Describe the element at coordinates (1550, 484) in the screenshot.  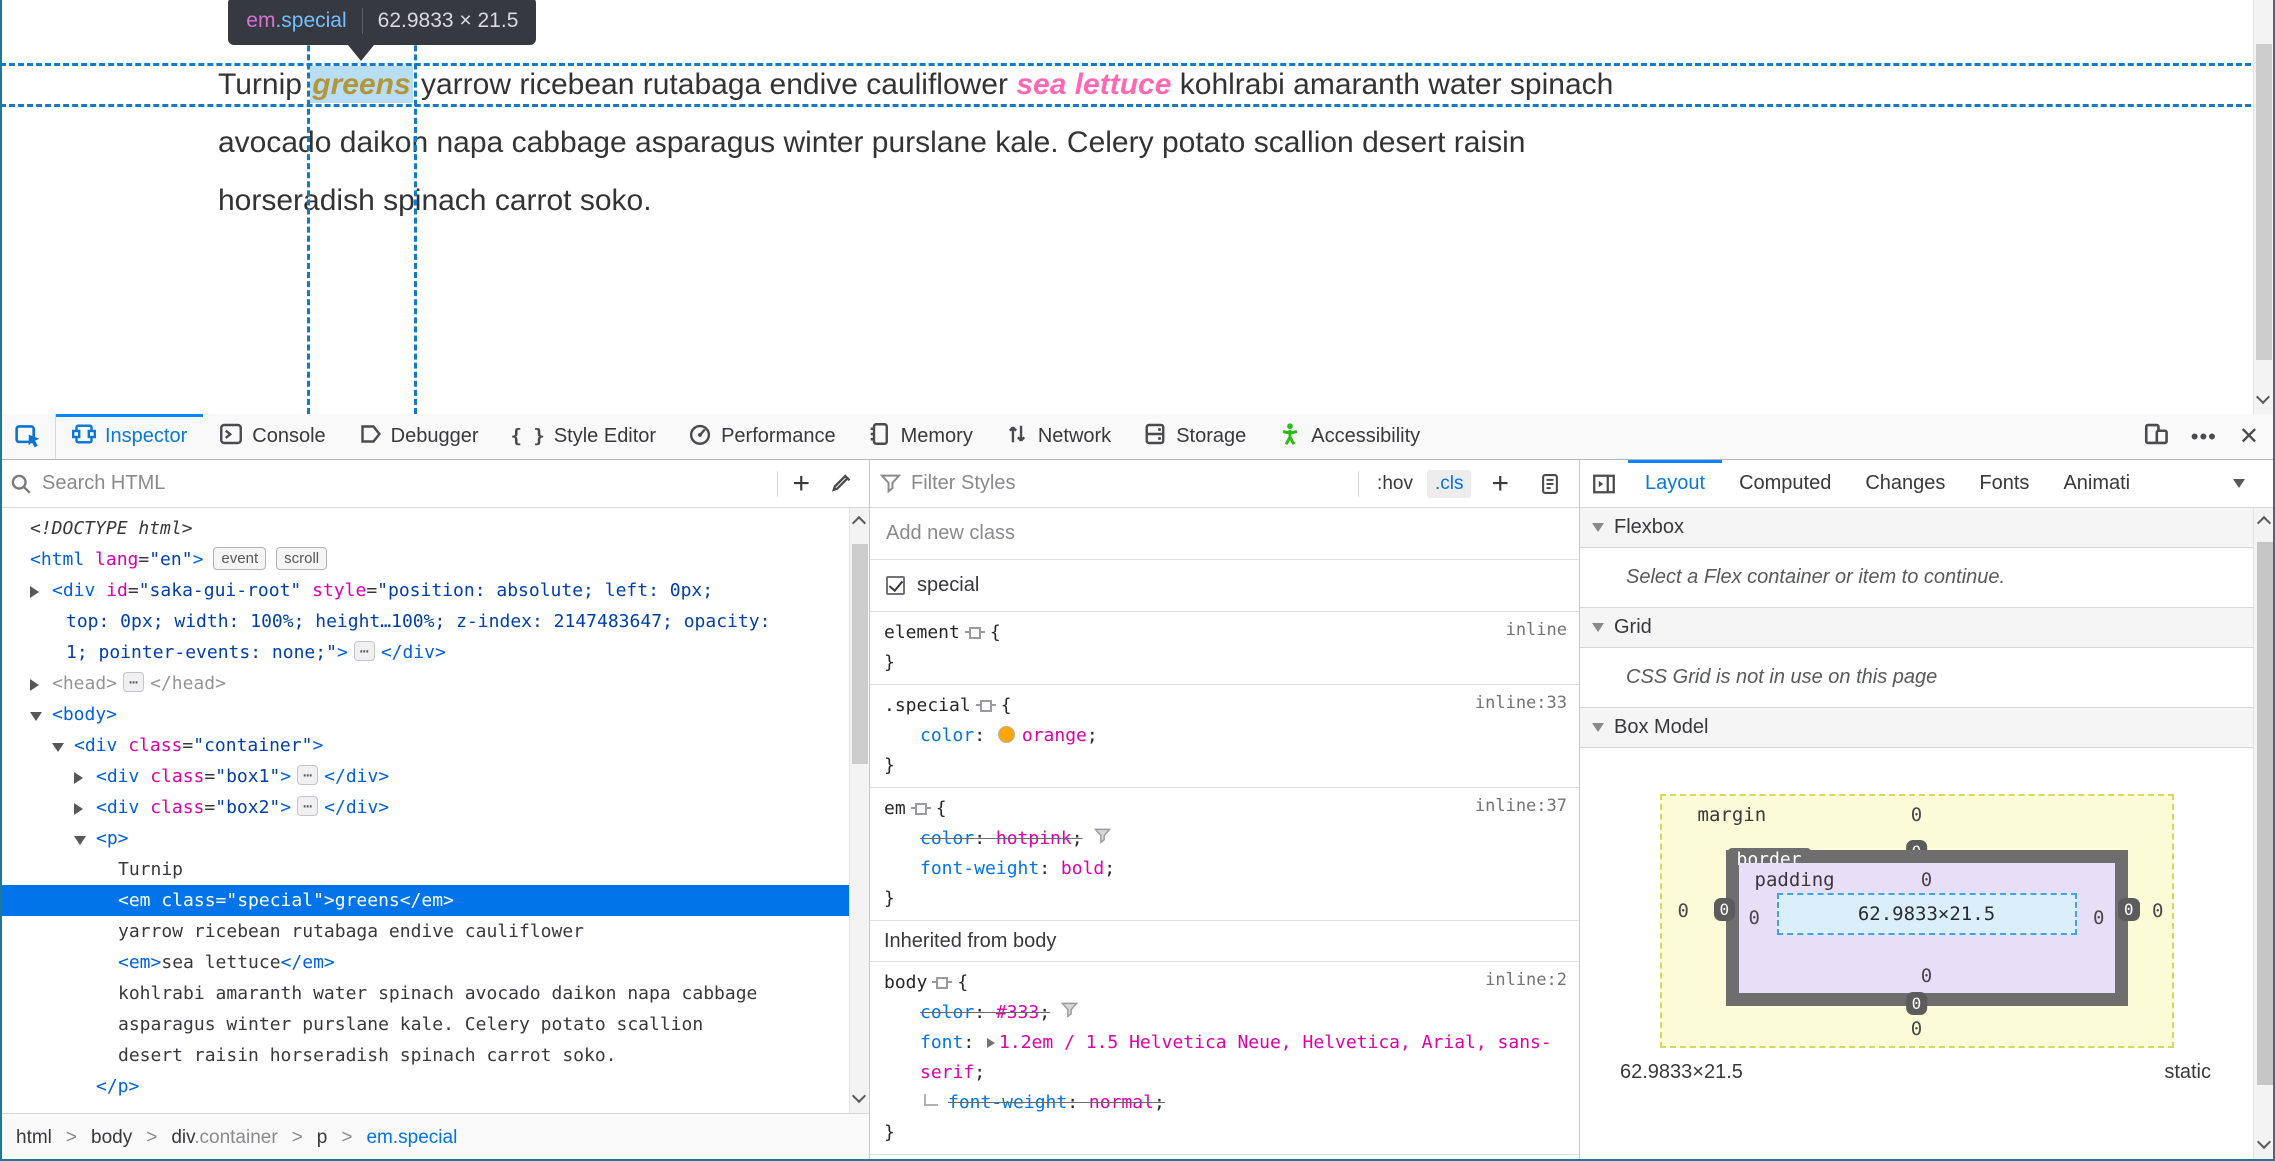
I see `print-simulation-button` at that location.